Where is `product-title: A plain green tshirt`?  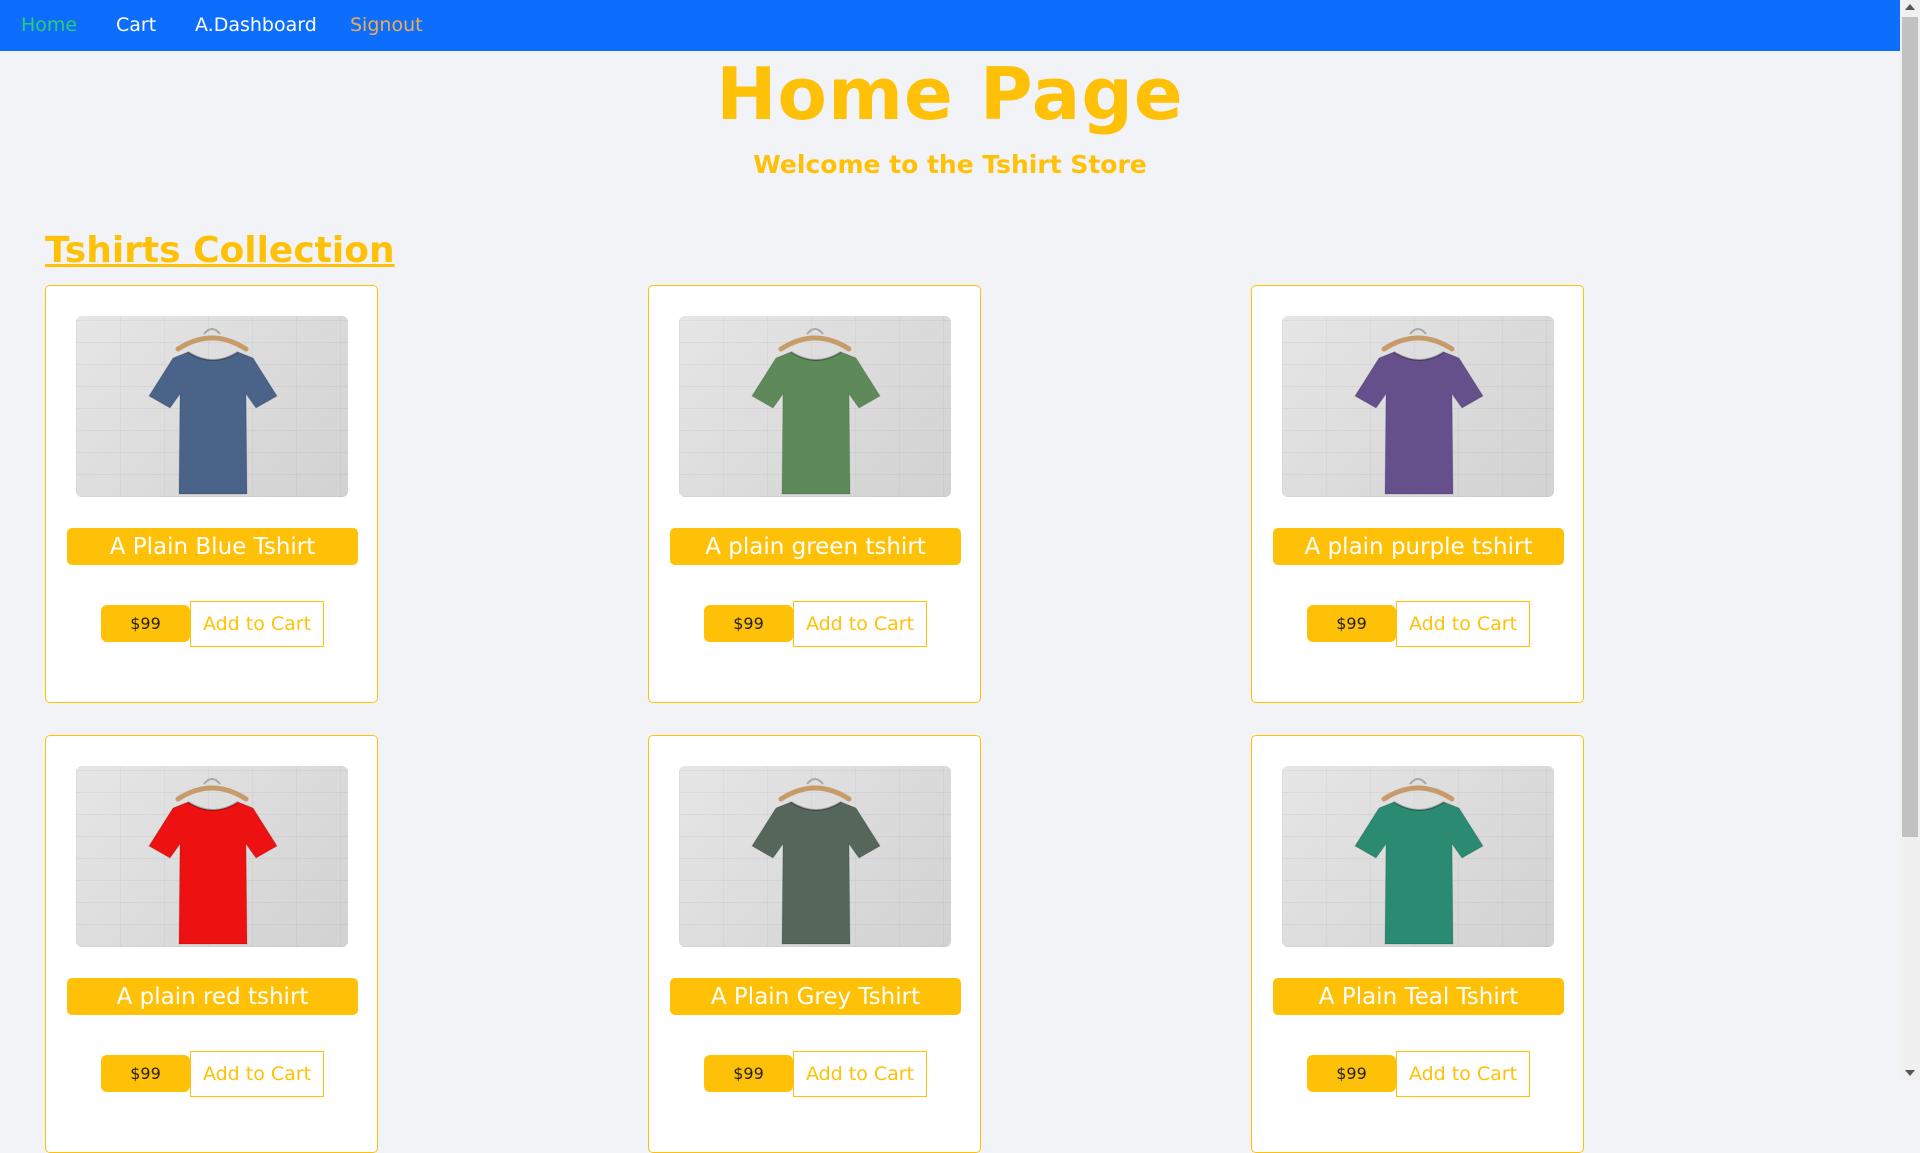
product-title: A plain green tshirt is located at coordinates (815, 546).